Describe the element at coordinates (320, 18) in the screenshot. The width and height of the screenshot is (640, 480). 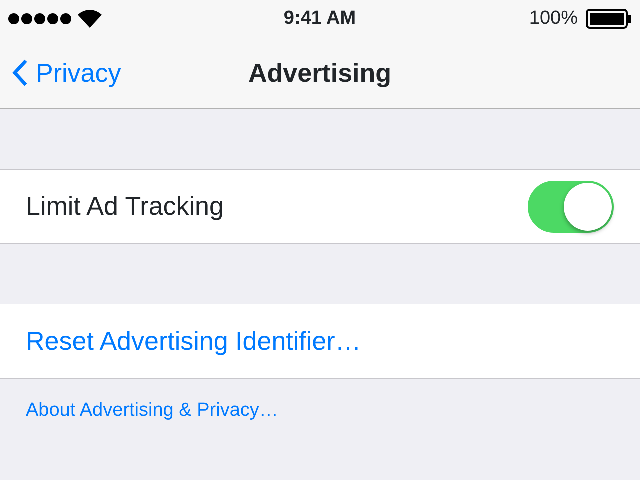
I see `clock-time: 9:41 AM` at that location.